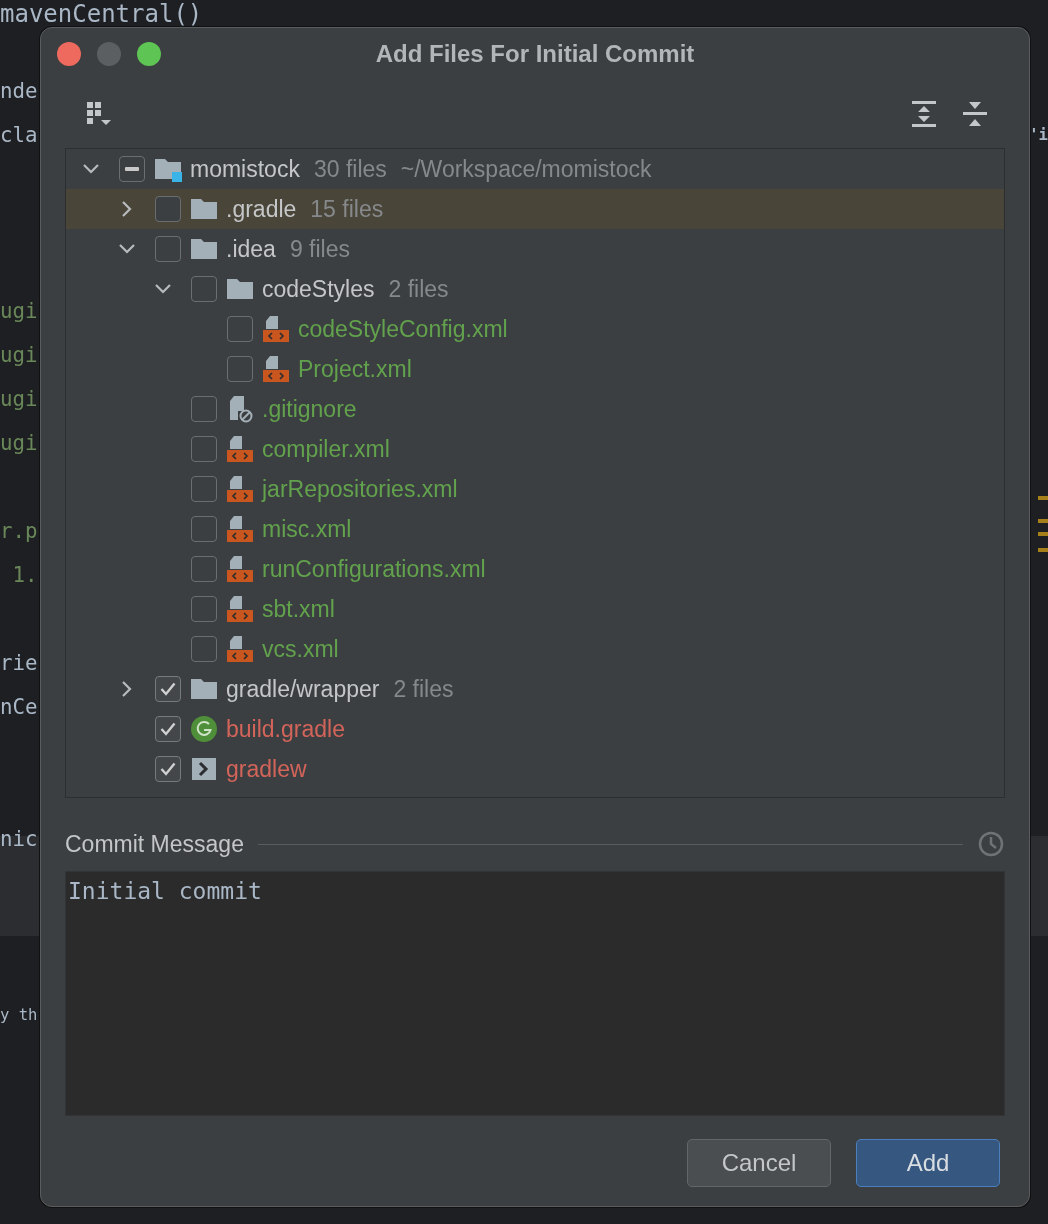 The height and width of the screenshot is (1224, 1048). Describe the element at coordinates (318, 289) in the screenshot. I see `file-name: codeStyles` at that location.